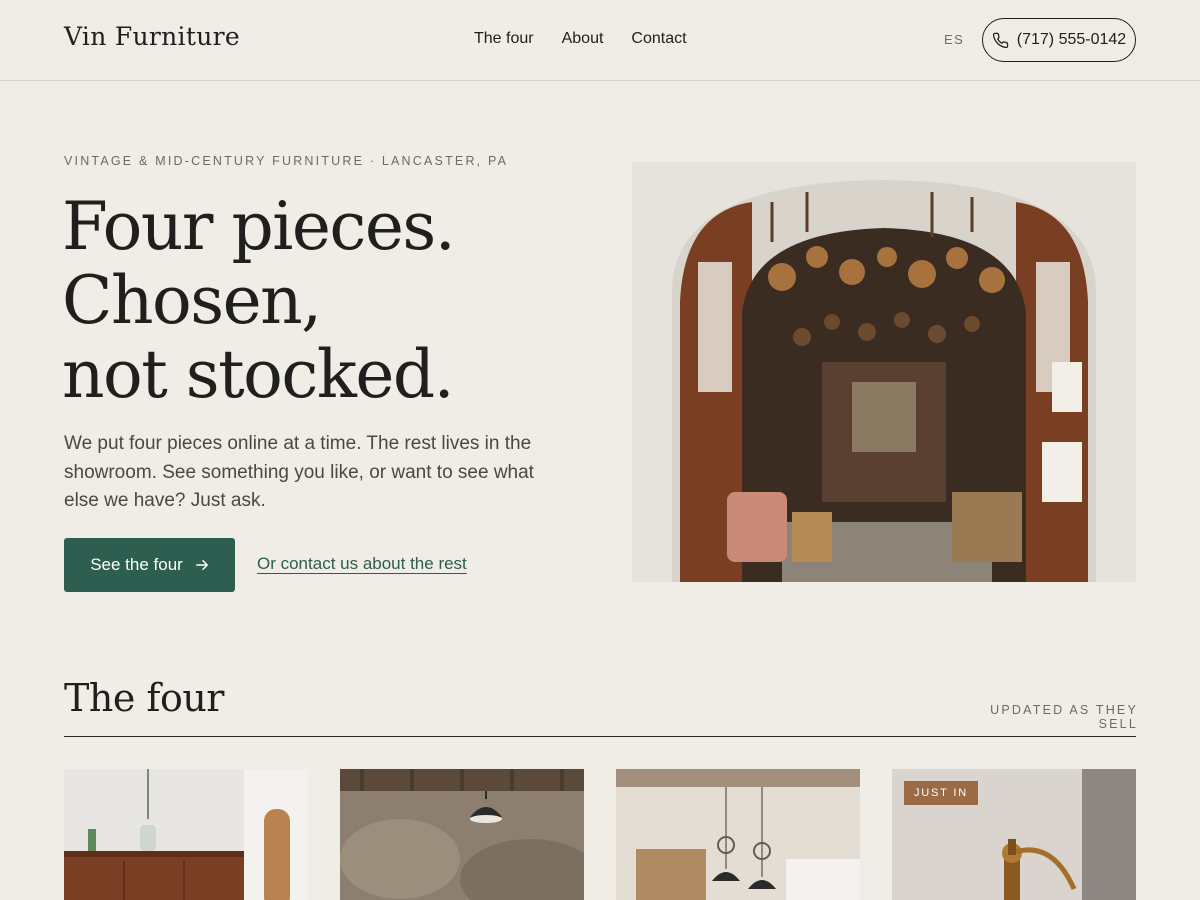  I want to click on arrow-right-icon, so click(201, 565).